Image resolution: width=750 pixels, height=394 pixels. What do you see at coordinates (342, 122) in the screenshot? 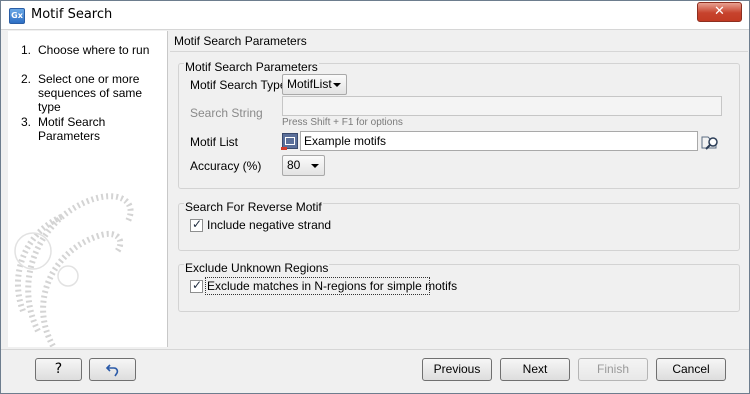
I see `search-string-hint: Press Shift + F1 for options` at bounding box center [342, 122].